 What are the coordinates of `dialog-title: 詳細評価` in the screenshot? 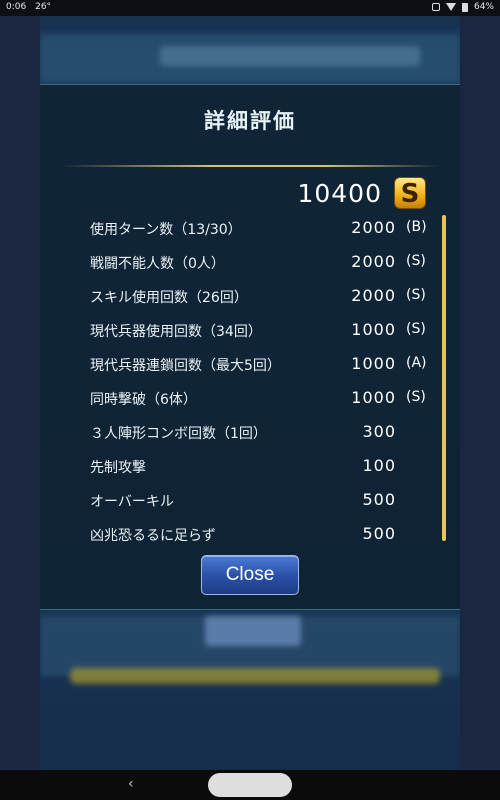 It's located at (250, 121).